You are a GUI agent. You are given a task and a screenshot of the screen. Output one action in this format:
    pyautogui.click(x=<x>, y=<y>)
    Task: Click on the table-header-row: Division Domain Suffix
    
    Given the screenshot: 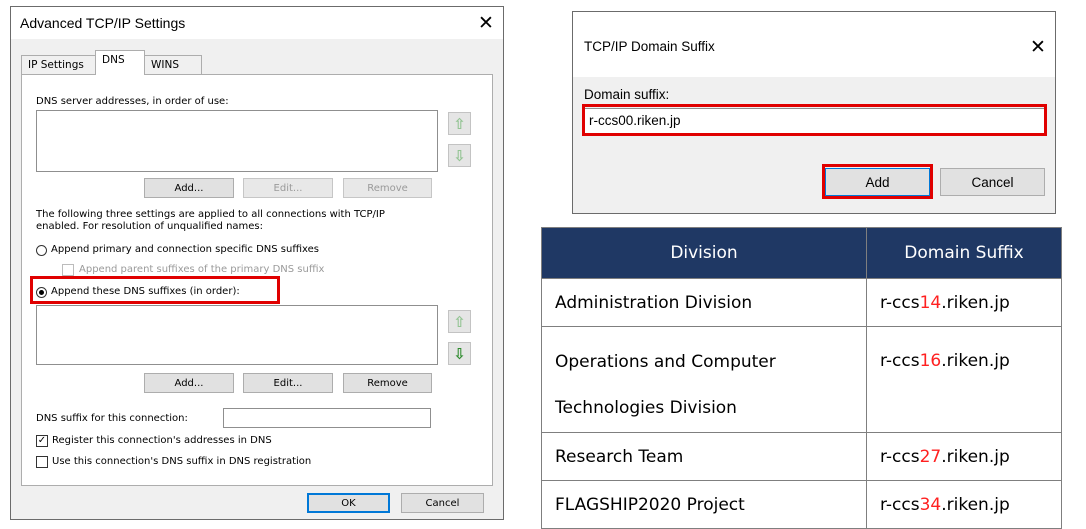 What is the action you would take?
    pyautogui.click(x=801, y=253)
    